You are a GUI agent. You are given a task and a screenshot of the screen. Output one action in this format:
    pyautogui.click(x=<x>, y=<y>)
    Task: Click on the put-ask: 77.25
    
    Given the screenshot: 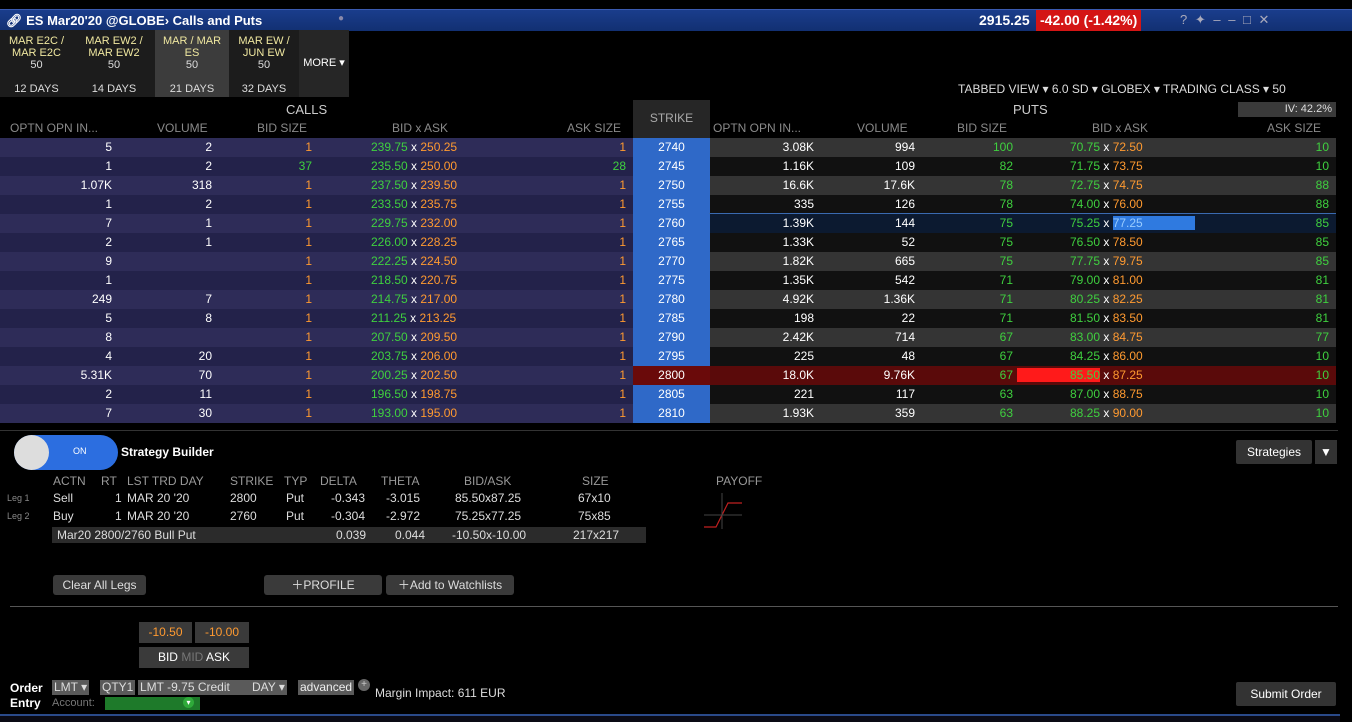 What is the action you would take?
    pyautogui.click(x=1153, y=223)
    